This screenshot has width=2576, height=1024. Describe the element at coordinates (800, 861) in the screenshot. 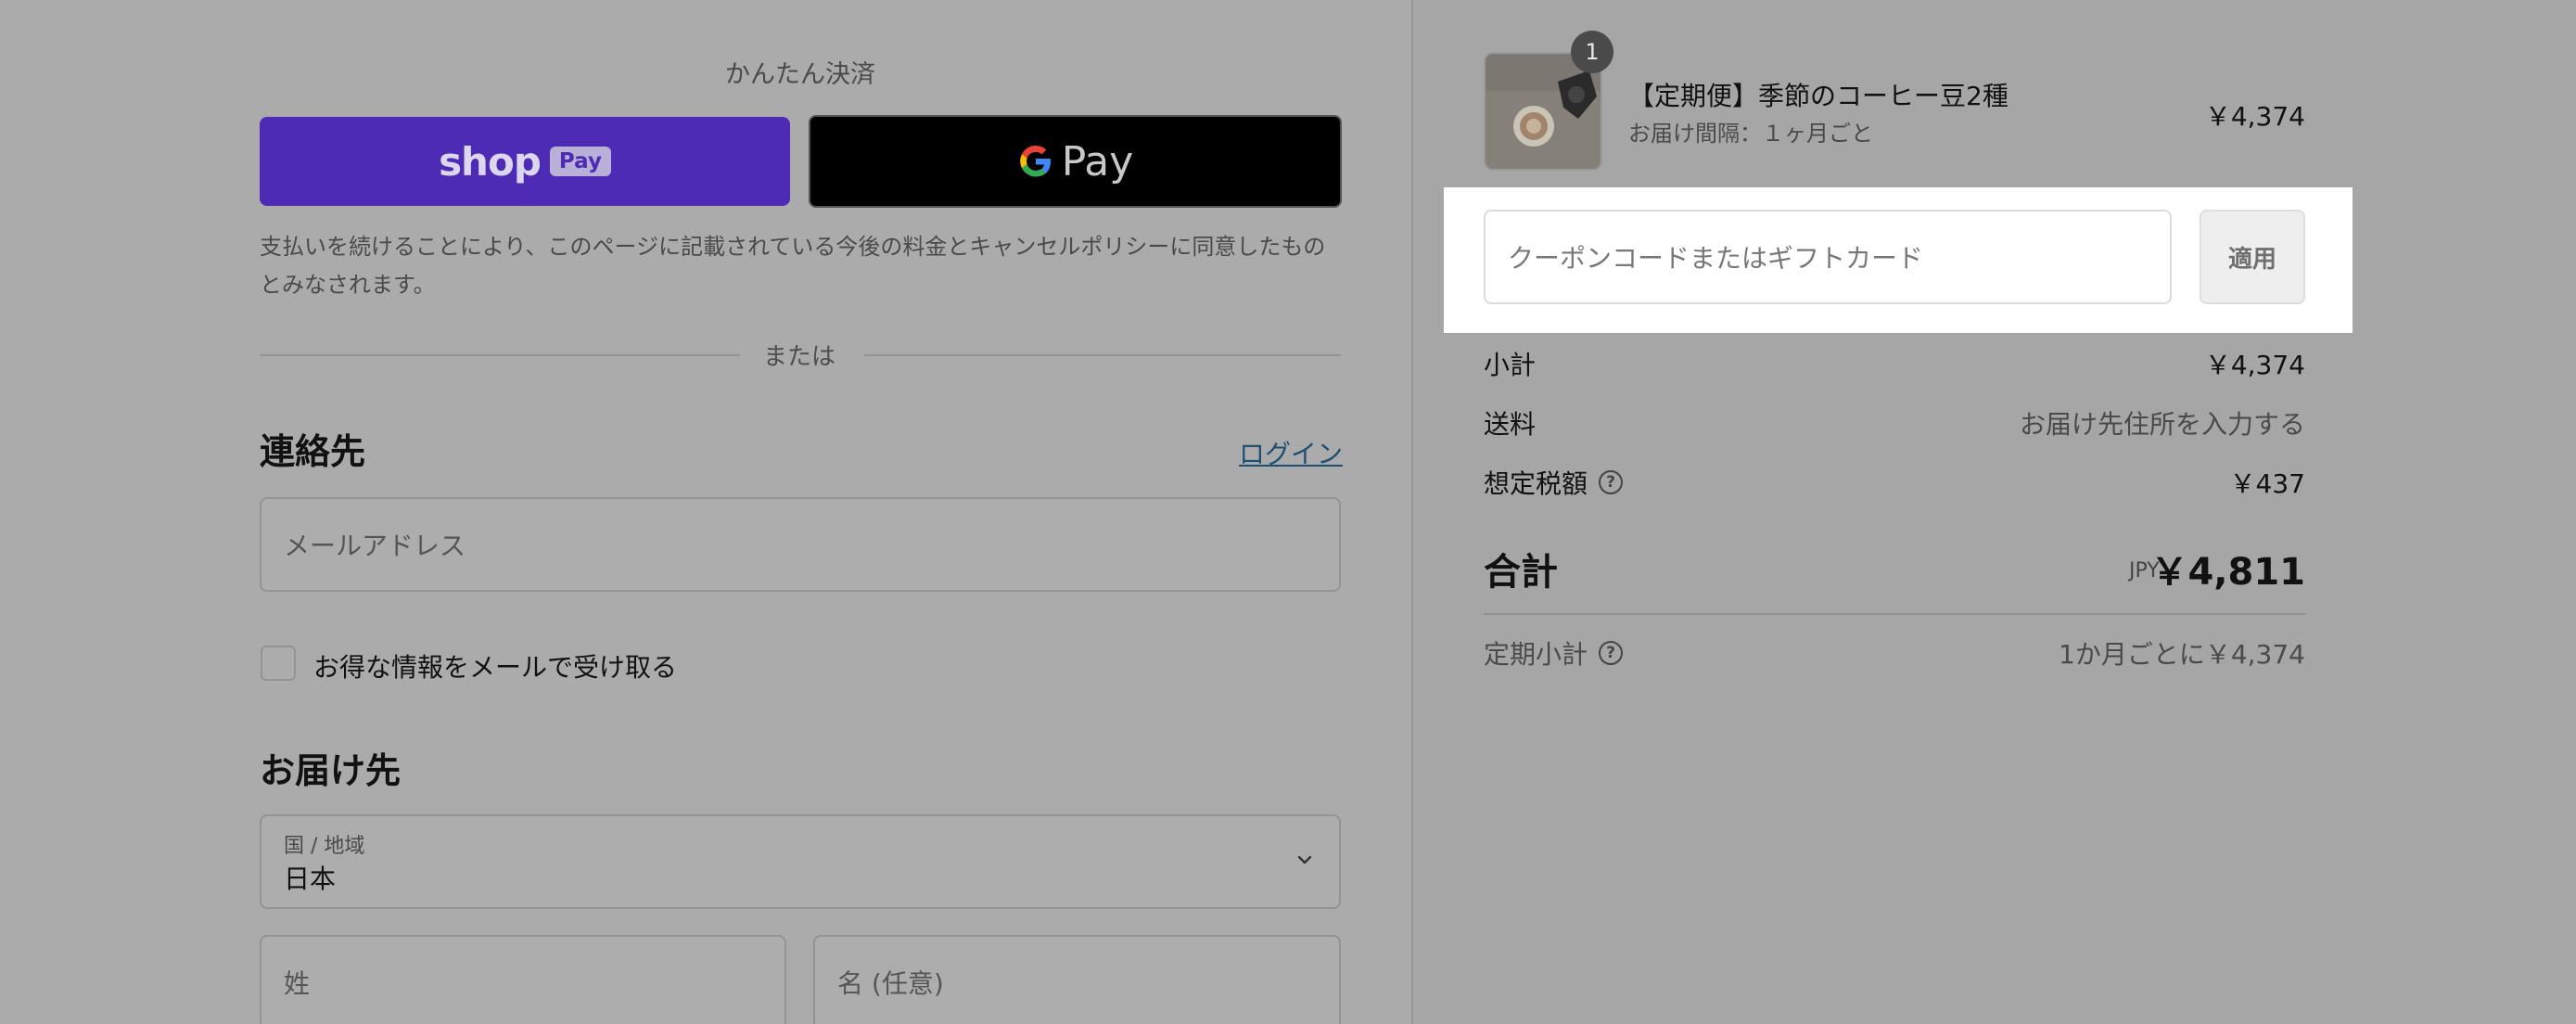

I see `country-select: 国 / 地域 日本` at that location.